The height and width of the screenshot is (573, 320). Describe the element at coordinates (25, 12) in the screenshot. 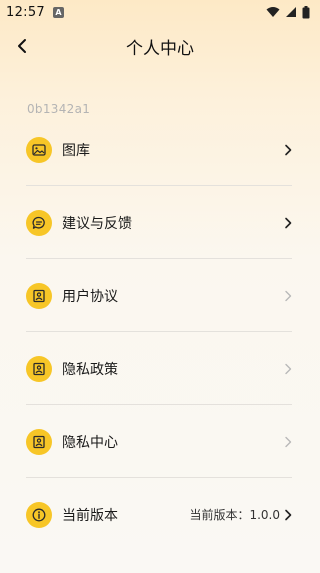

I see `status-time: 12:57` at that location.